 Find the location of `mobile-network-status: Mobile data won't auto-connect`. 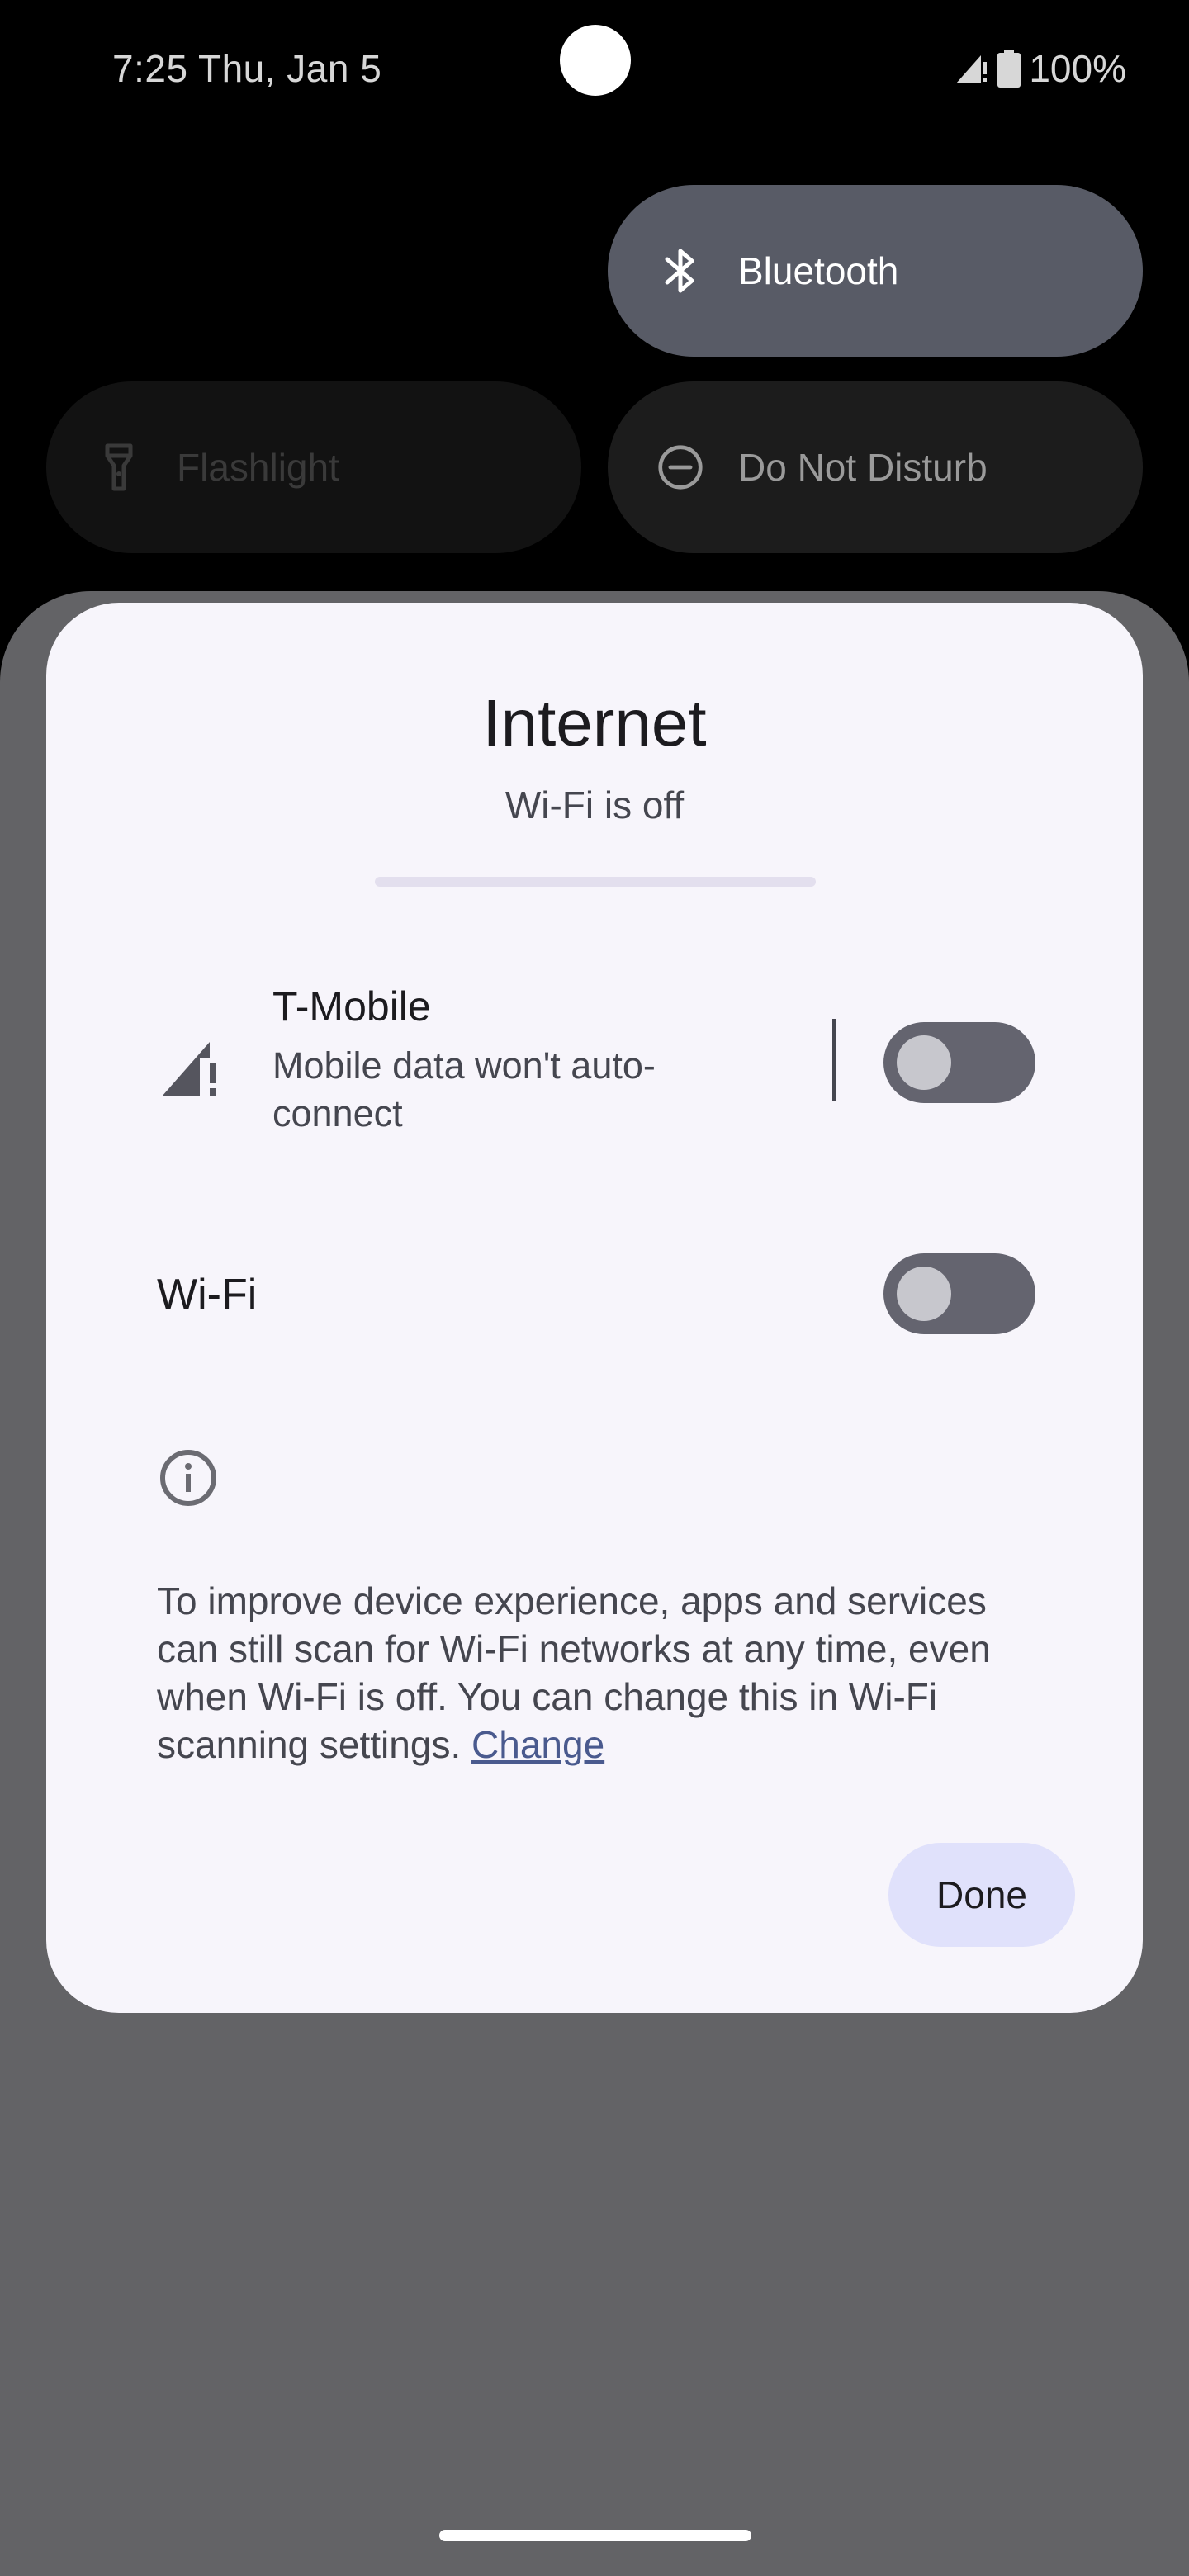

mobile-network-status: Mobile data won't auto-connect is located at coordinates (464, 1089).